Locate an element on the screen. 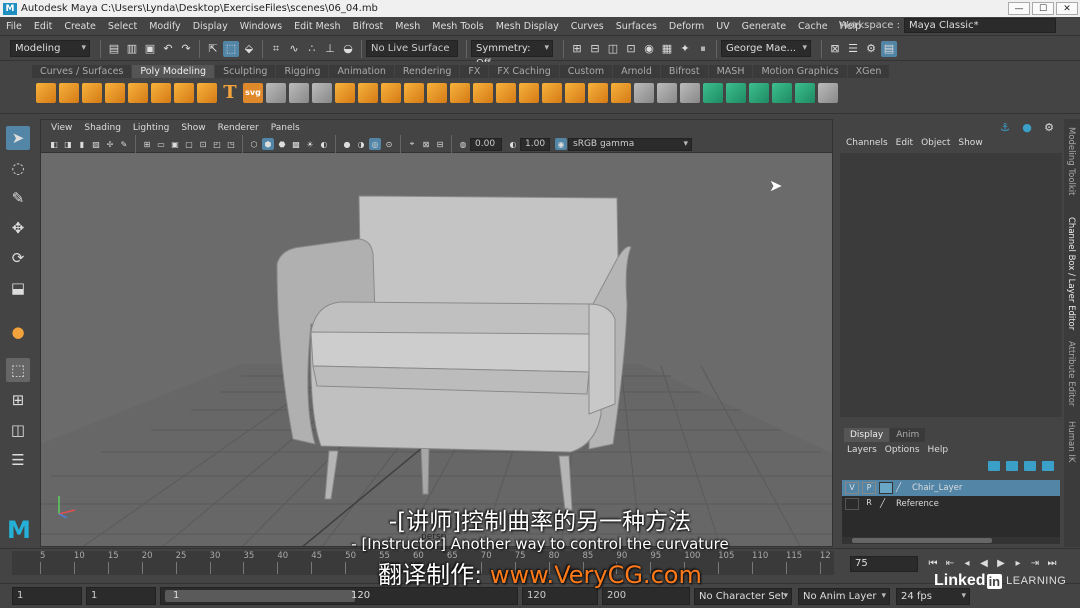 This screenshot has width=1080, height=608. shelf-tab-fx-caching: FX Caching is located at coordinates (524, 71).